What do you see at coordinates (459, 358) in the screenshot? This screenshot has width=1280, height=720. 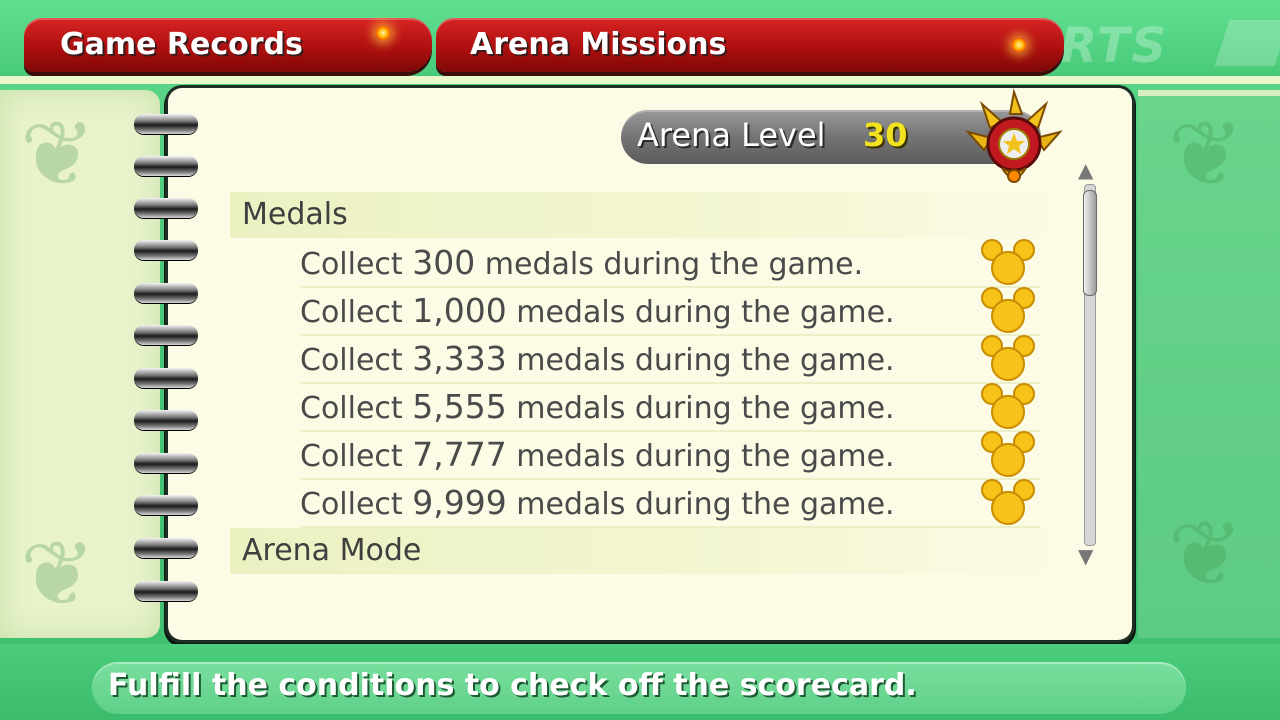 I see `mission-number: 3,333` at bounding box center [459, 358].